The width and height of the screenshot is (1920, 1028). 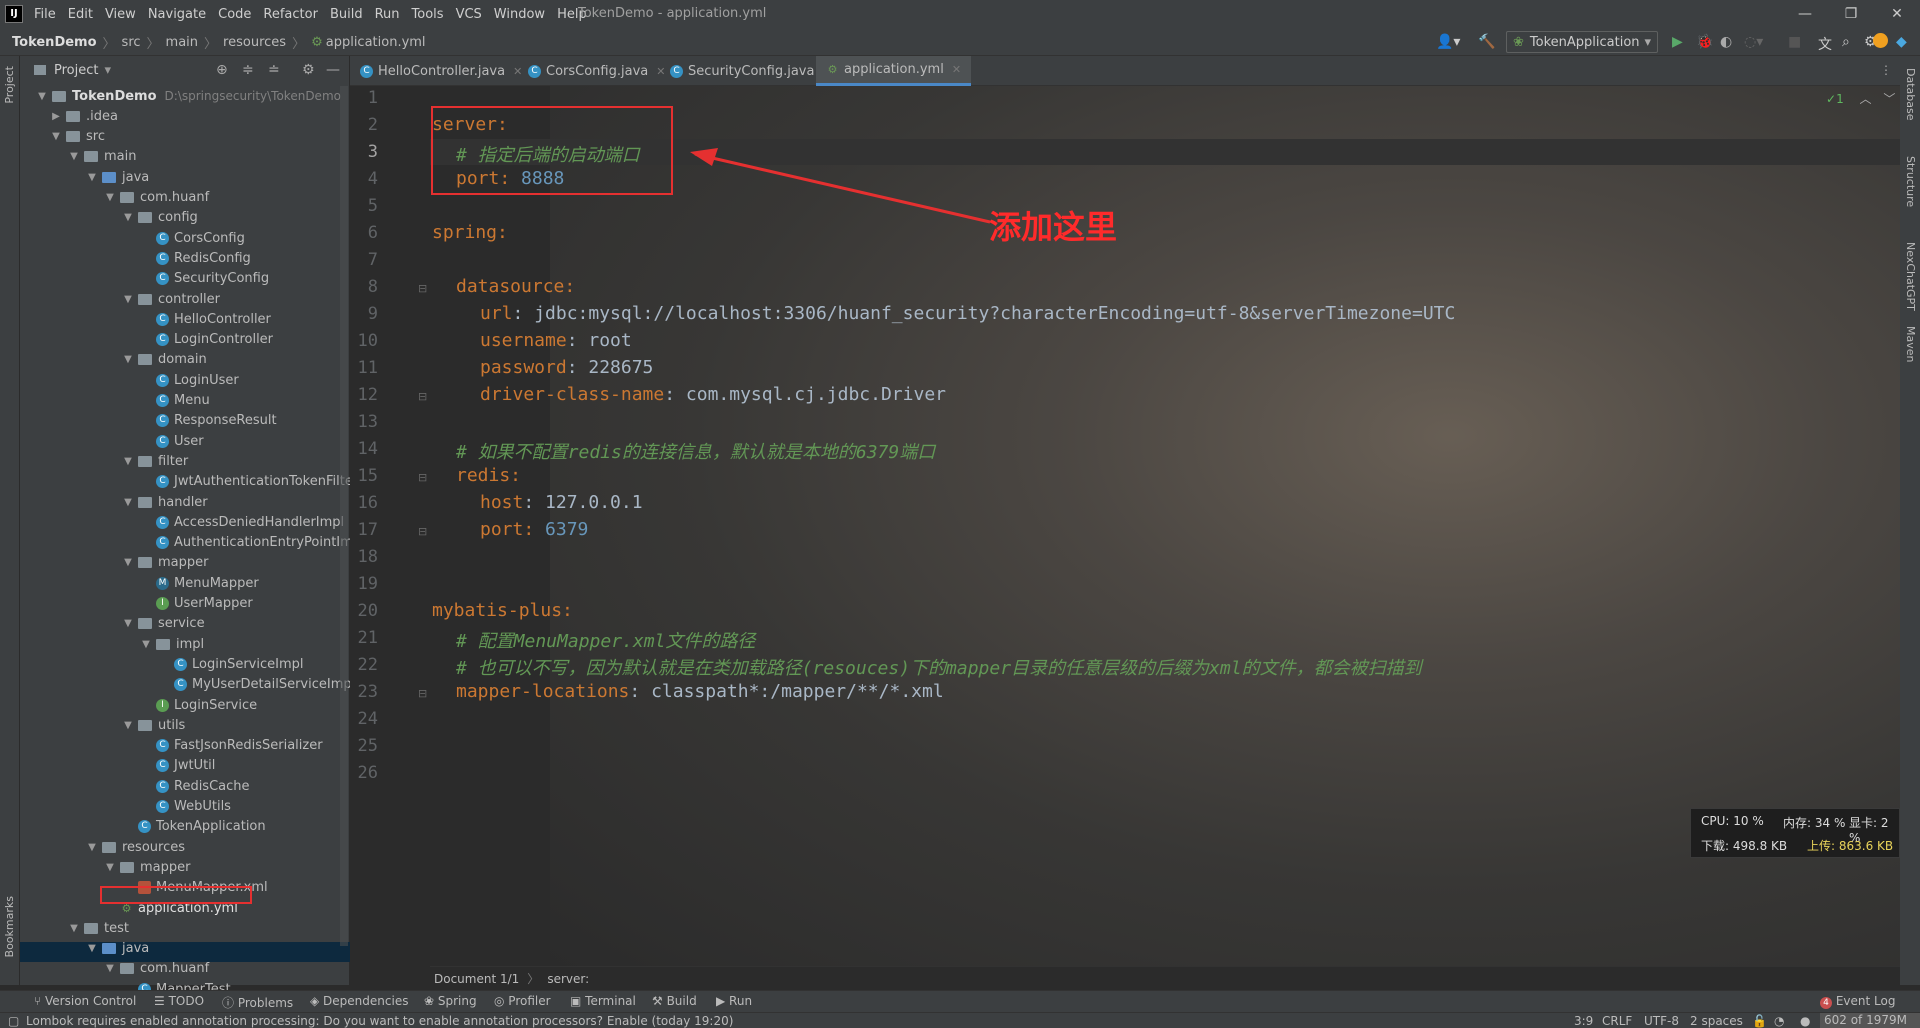 I want to click on file-encoding: UTF-8, so click(x=1661, y=1021).